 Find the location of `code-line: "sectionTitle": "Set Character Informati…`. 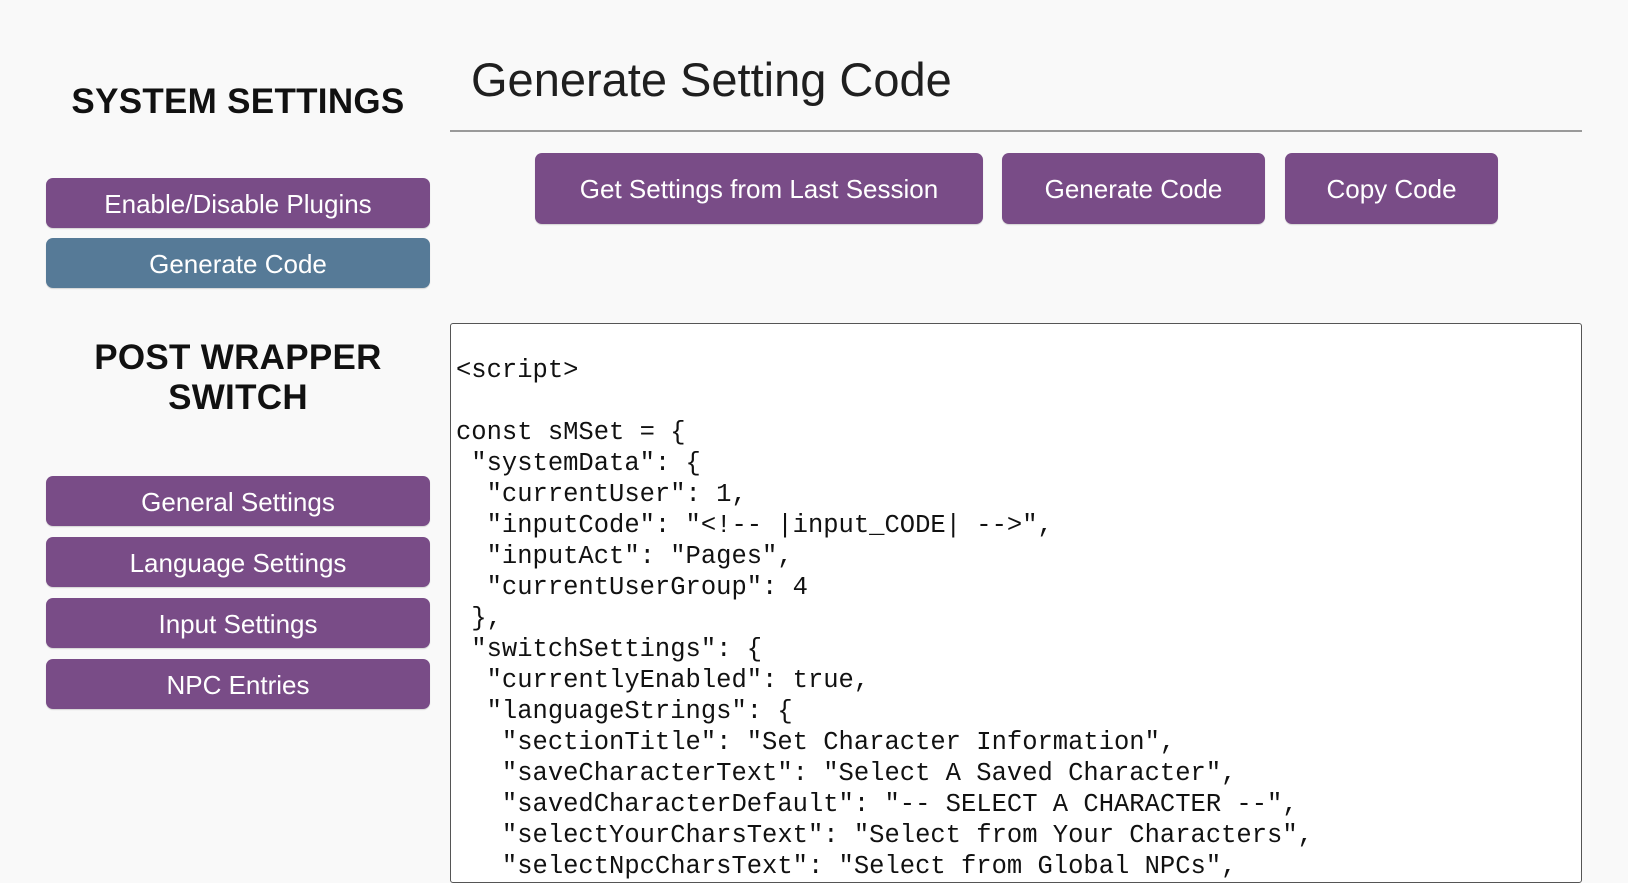

code-line: "sectionTitle": "Set Character Informati… is located at coordinates (816, 742).